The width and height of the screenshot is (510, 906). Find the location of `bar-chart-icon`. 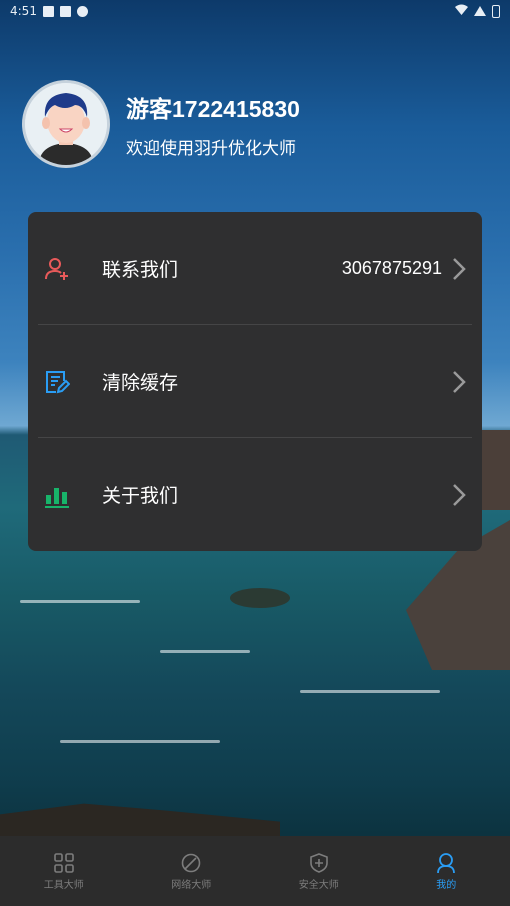

bar-chart-icon is located at coordinates (57, 495).